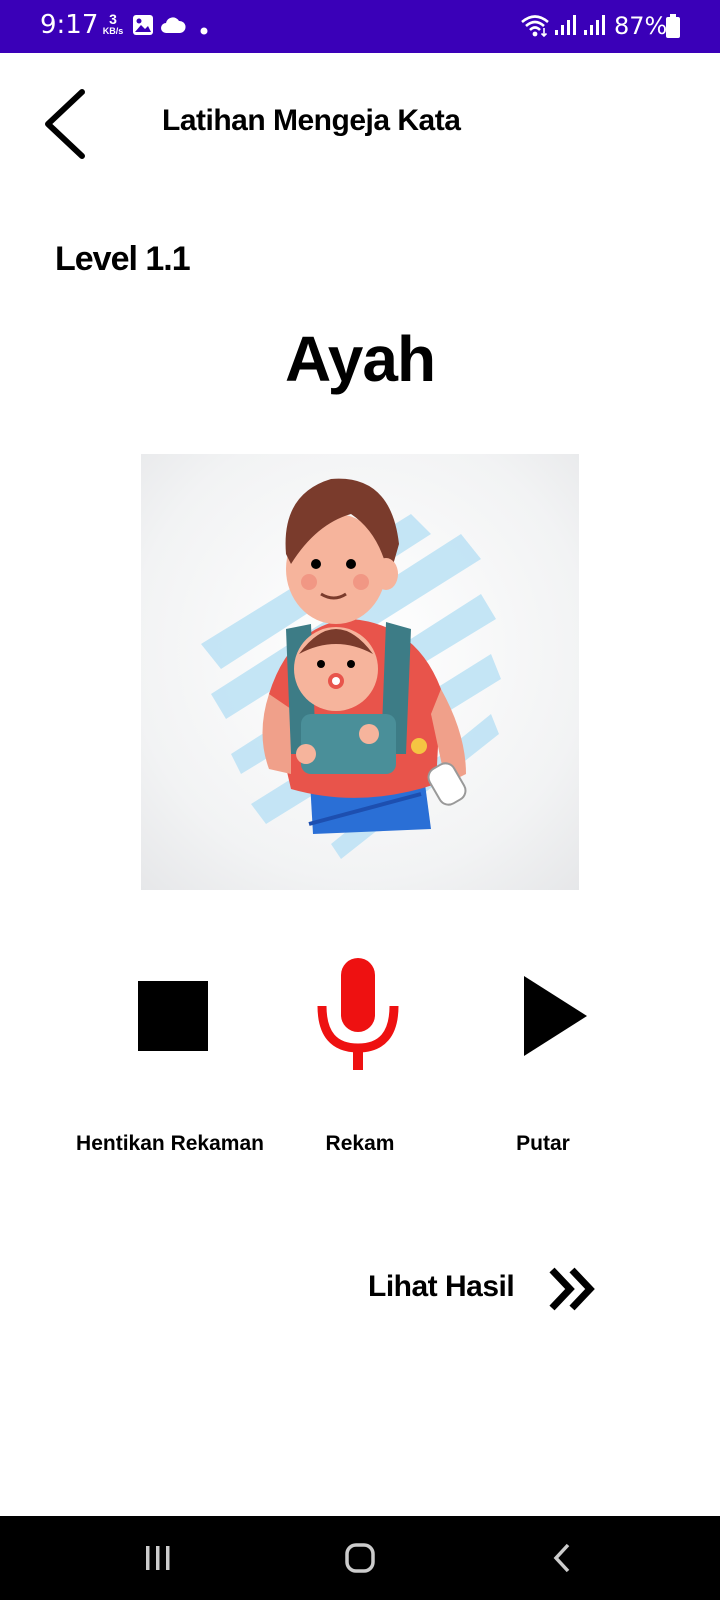 The image size is (720, 1600). I want to click on play-icon, so click(555, 1016).